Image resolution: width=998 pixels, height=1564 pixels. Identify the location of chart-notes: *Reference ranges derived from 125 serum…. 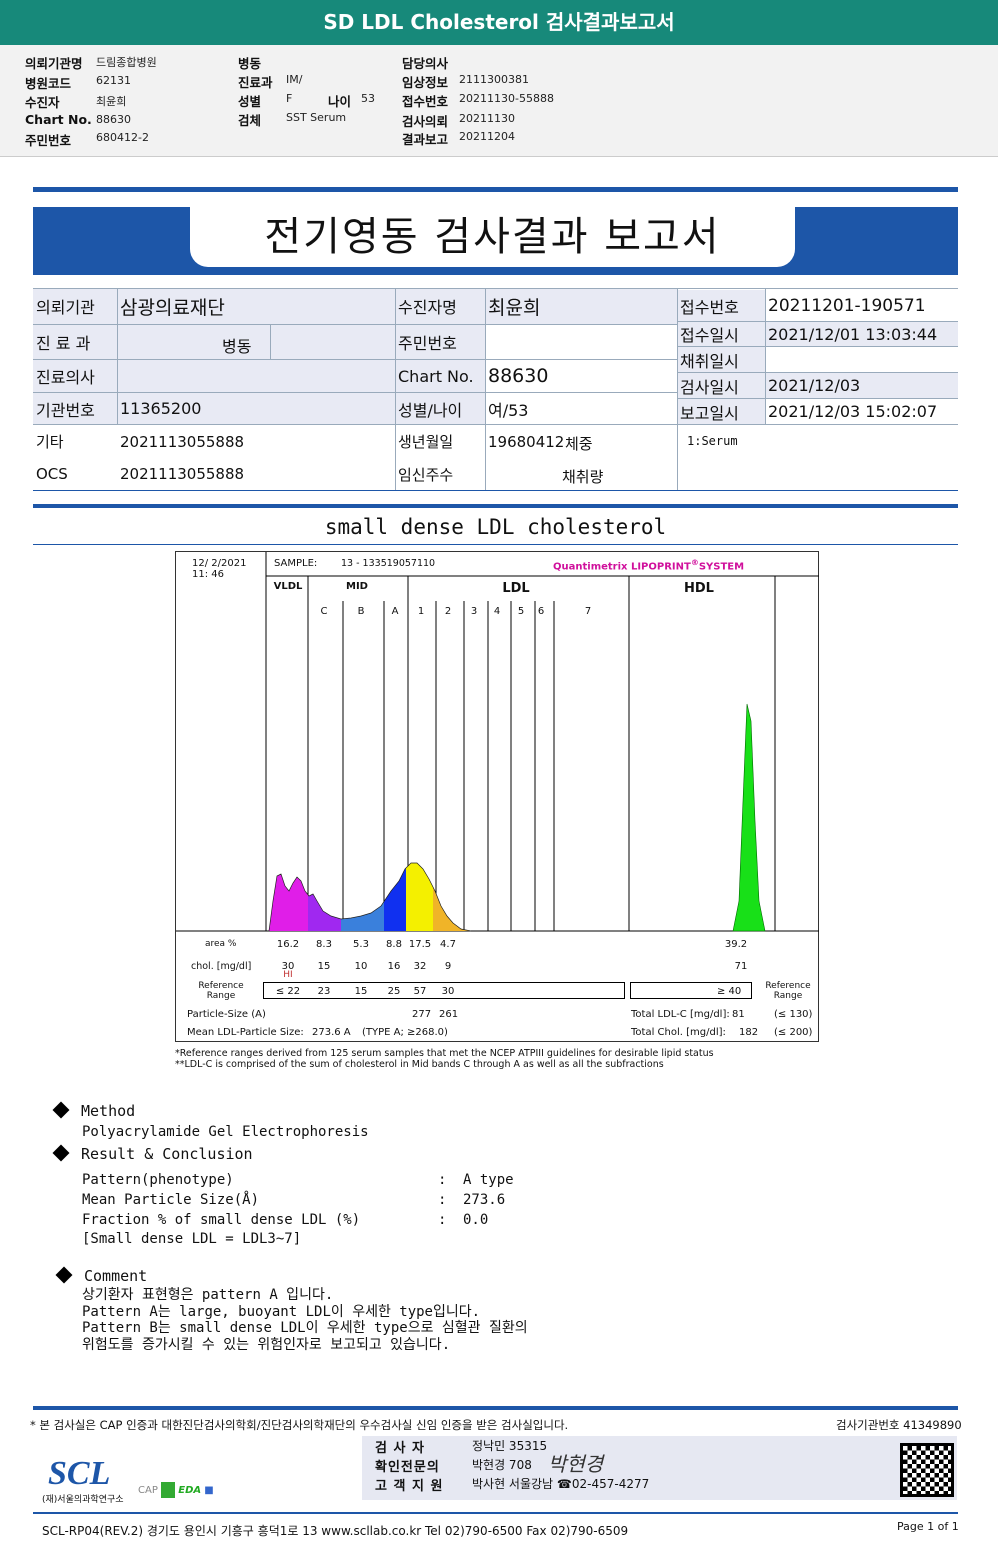
(444, 1059).